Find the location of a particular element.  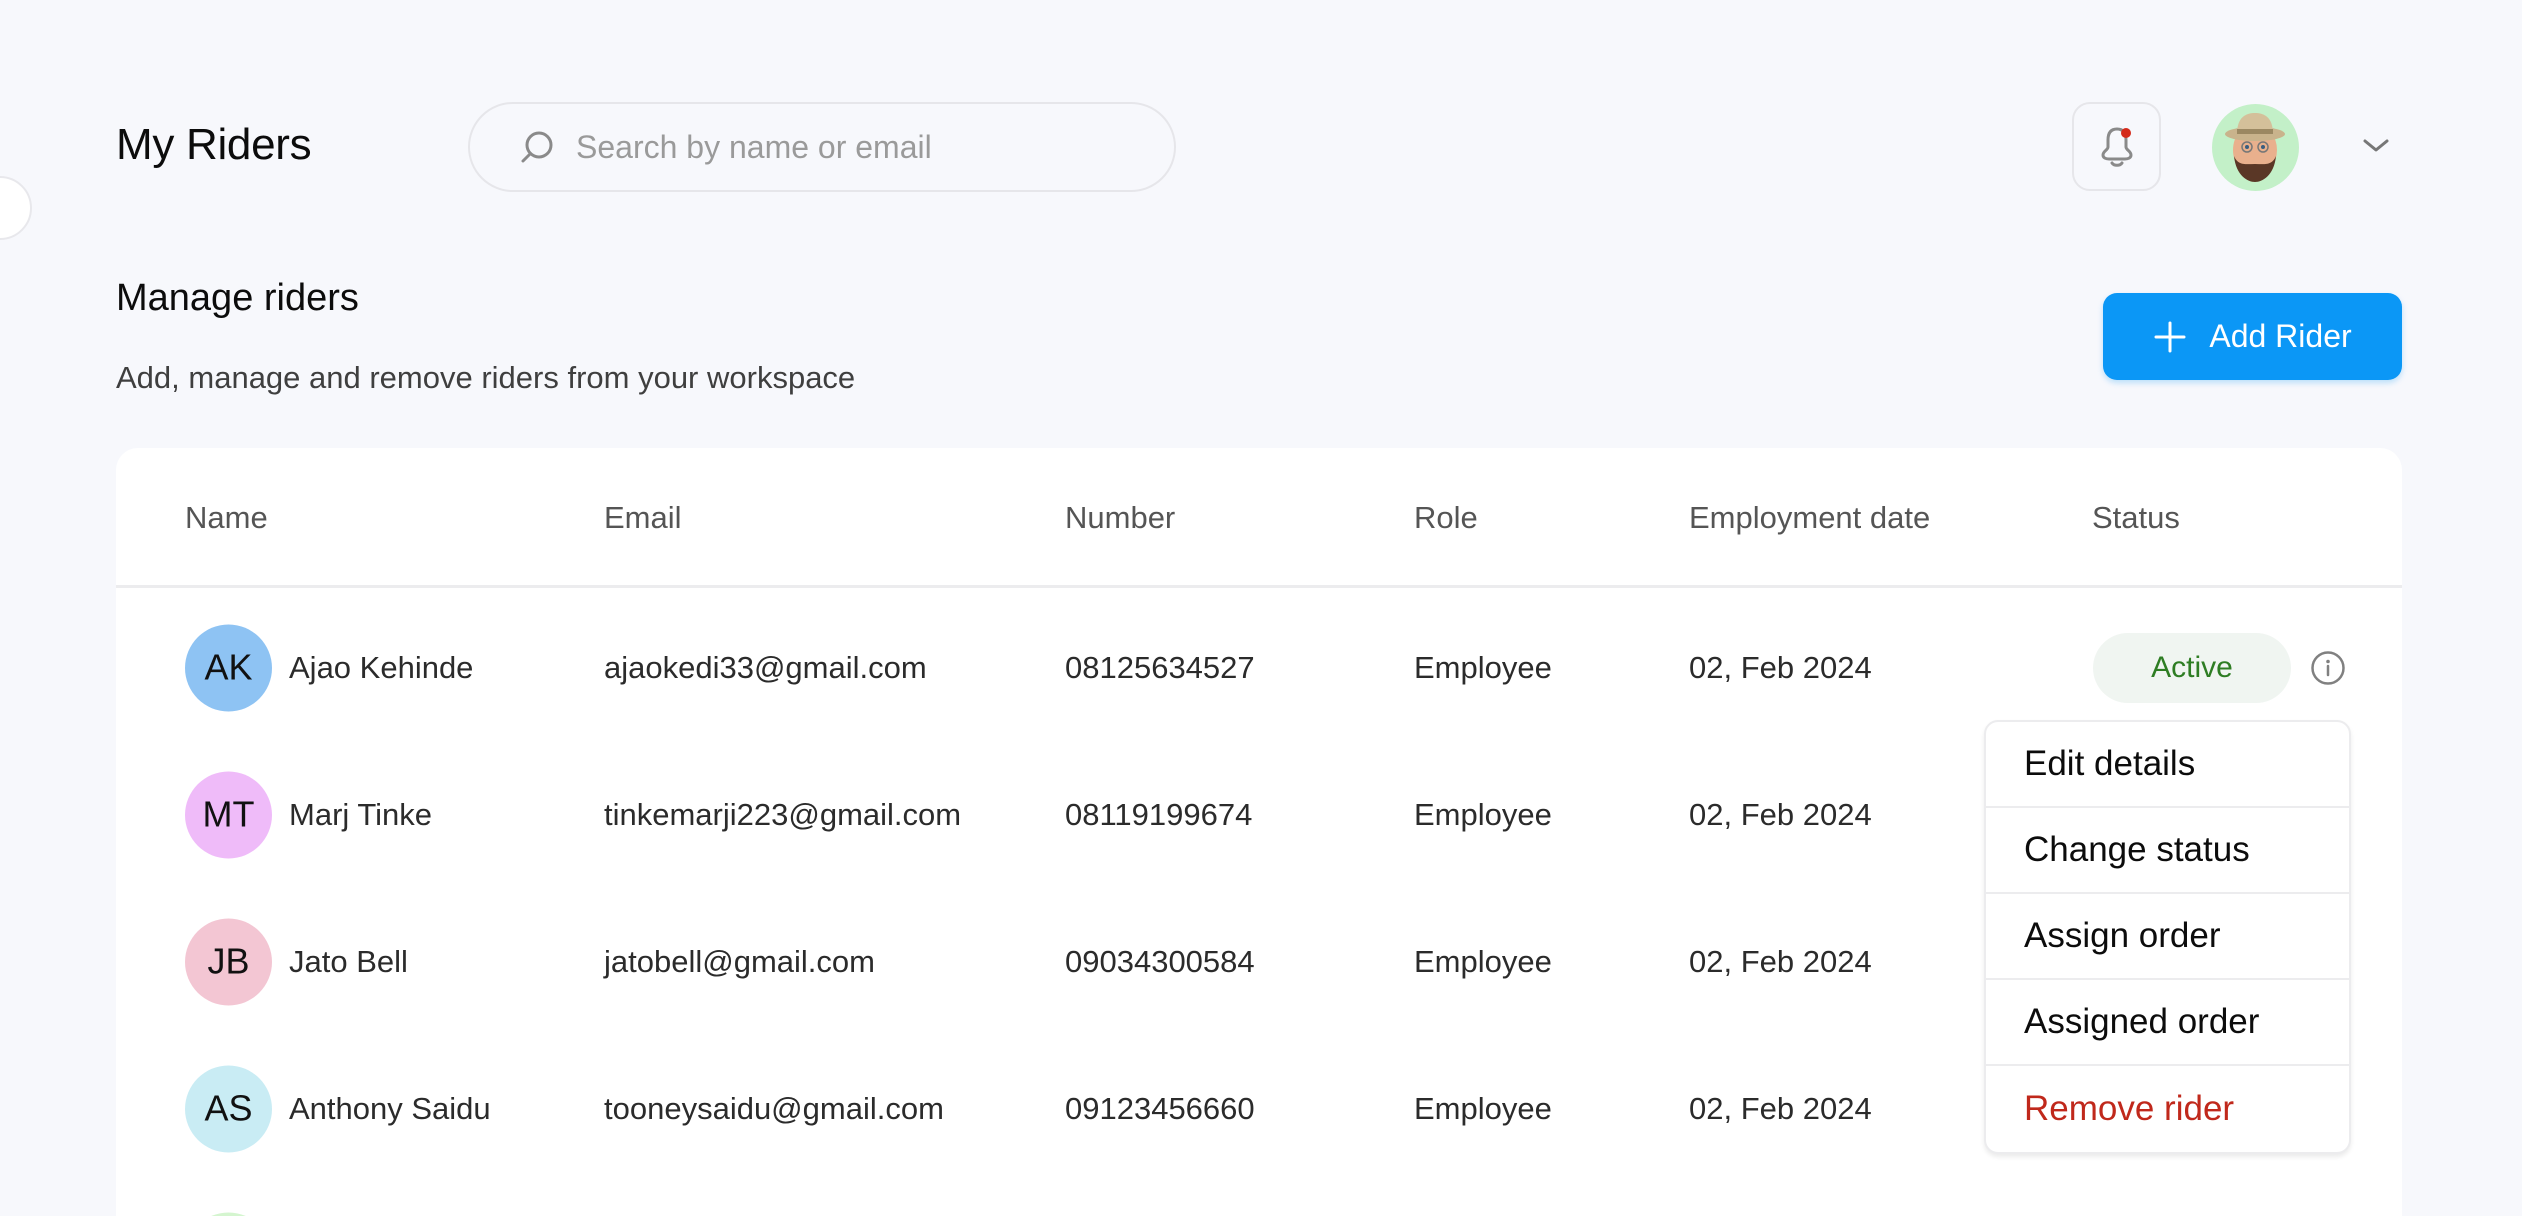

rider-email: ajaokedi33@gmail.com is located at coordinates (765, 667).